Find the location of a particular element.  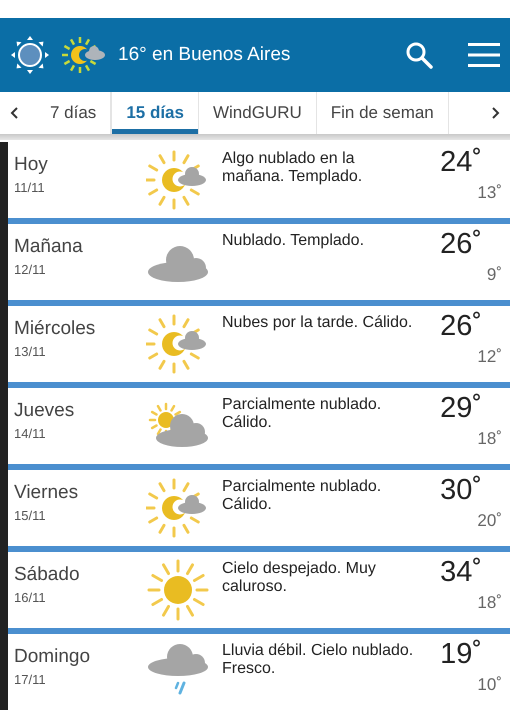

forecast-row: Mañana 12/11 Nublado. Templado. 26˚ 9˚ is located at coordinates (259, 262).